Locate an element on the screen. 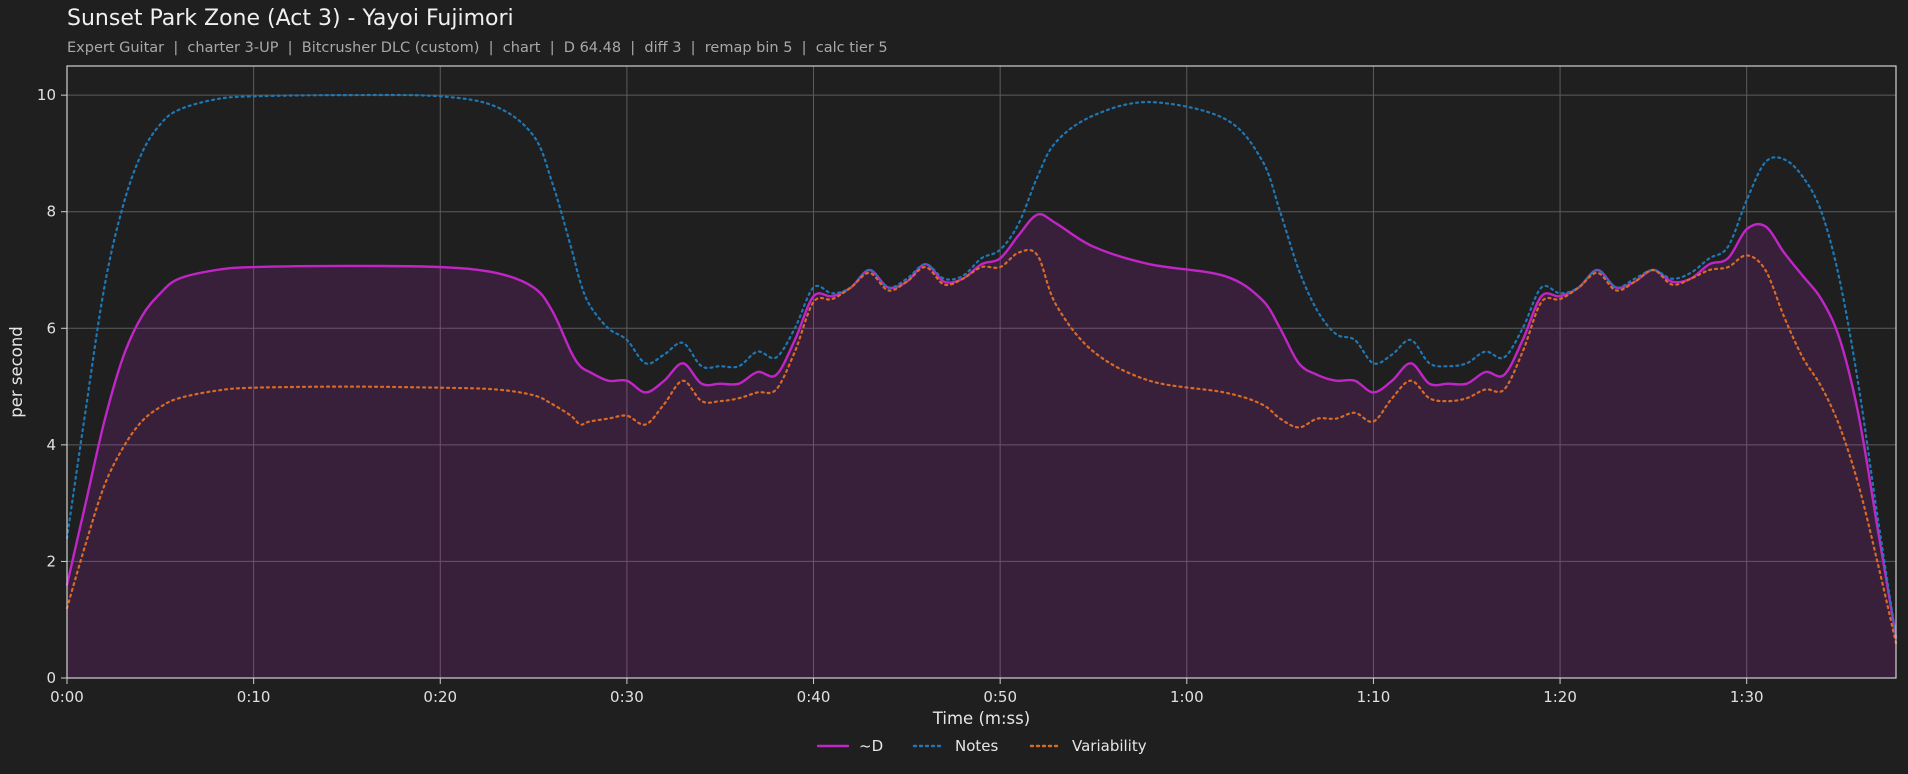 This screenshot has height=774, width=1908. x-tick-label: 1:20 is located at coordinates (1560, 697).